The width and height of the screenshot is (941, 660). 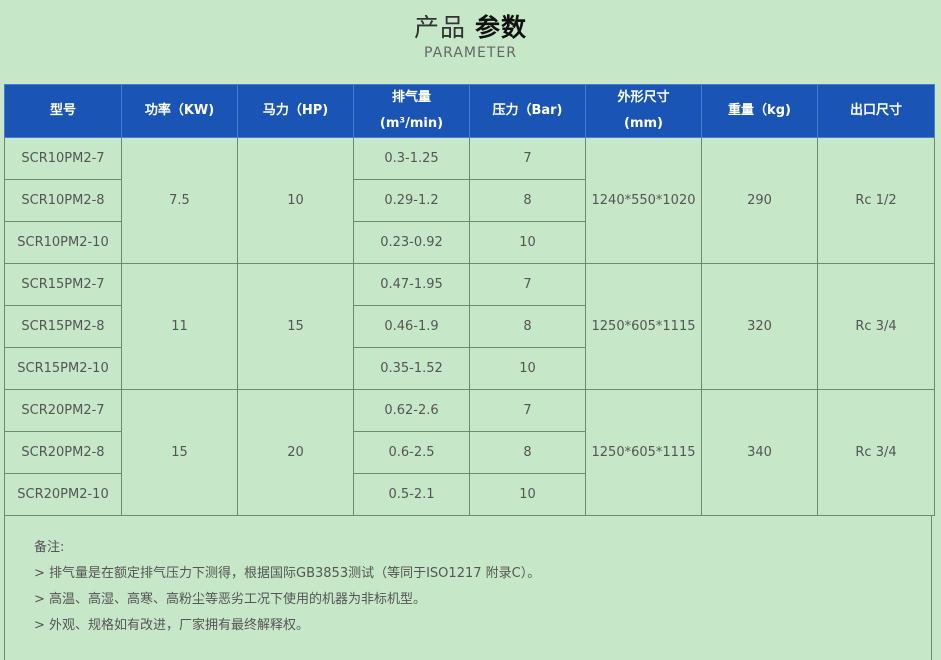 I want to click on cell-air-delivery: 0.35-1.52, so click(x=411, y=368).